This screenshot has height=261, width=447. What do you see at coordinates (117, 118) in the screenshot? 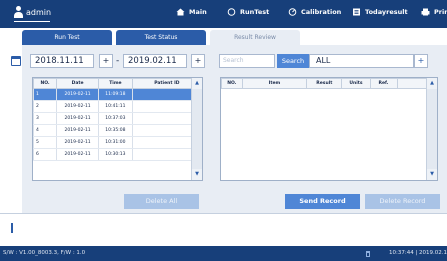
I see `table-row: 3 2019-02-11 10:37:03` at bounding box center [117, 118].